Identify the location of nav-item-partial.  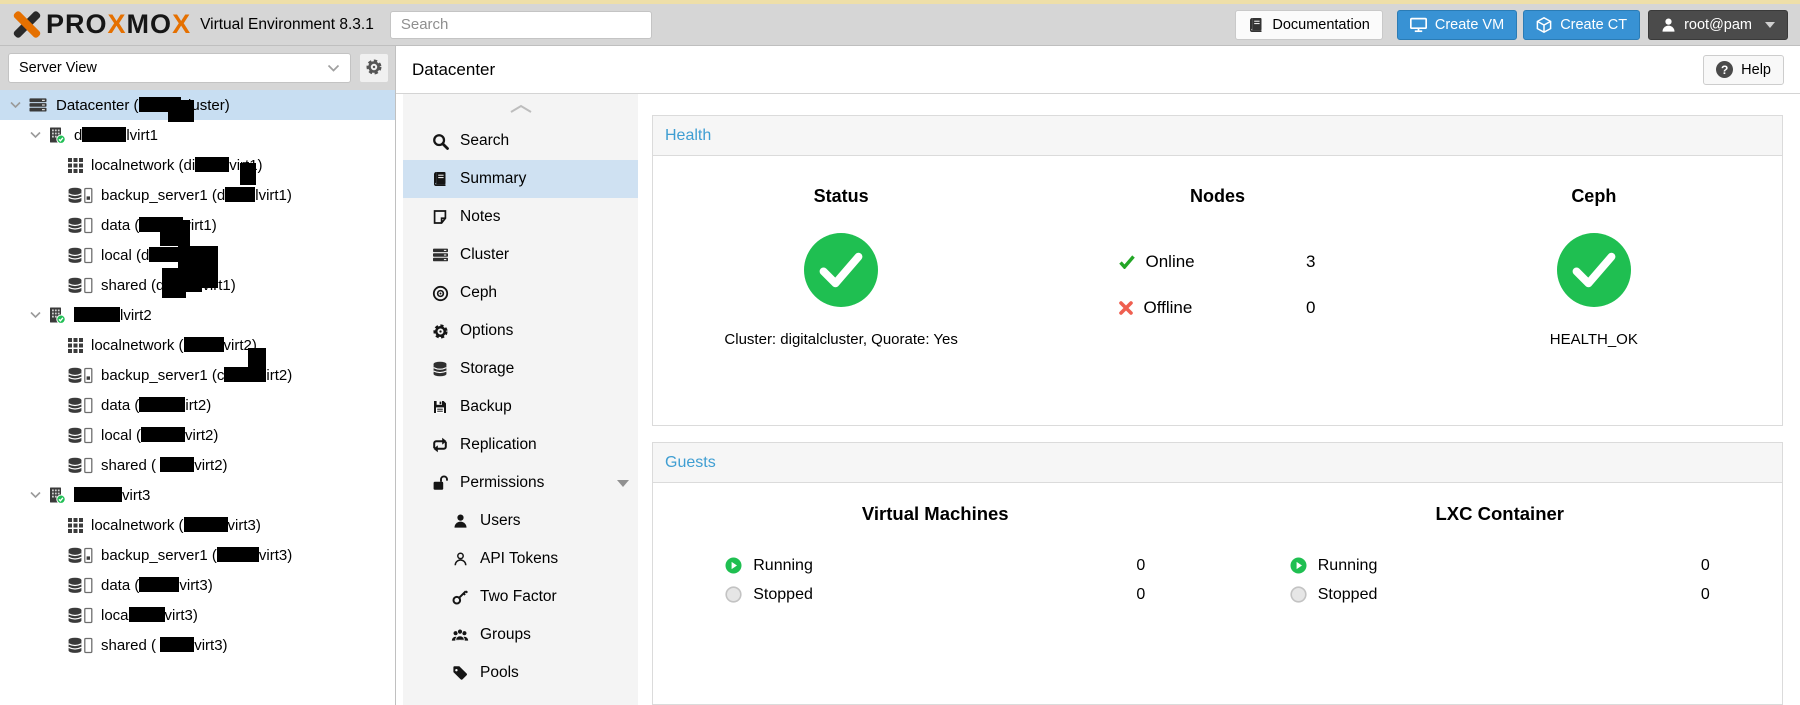
(520, 698).